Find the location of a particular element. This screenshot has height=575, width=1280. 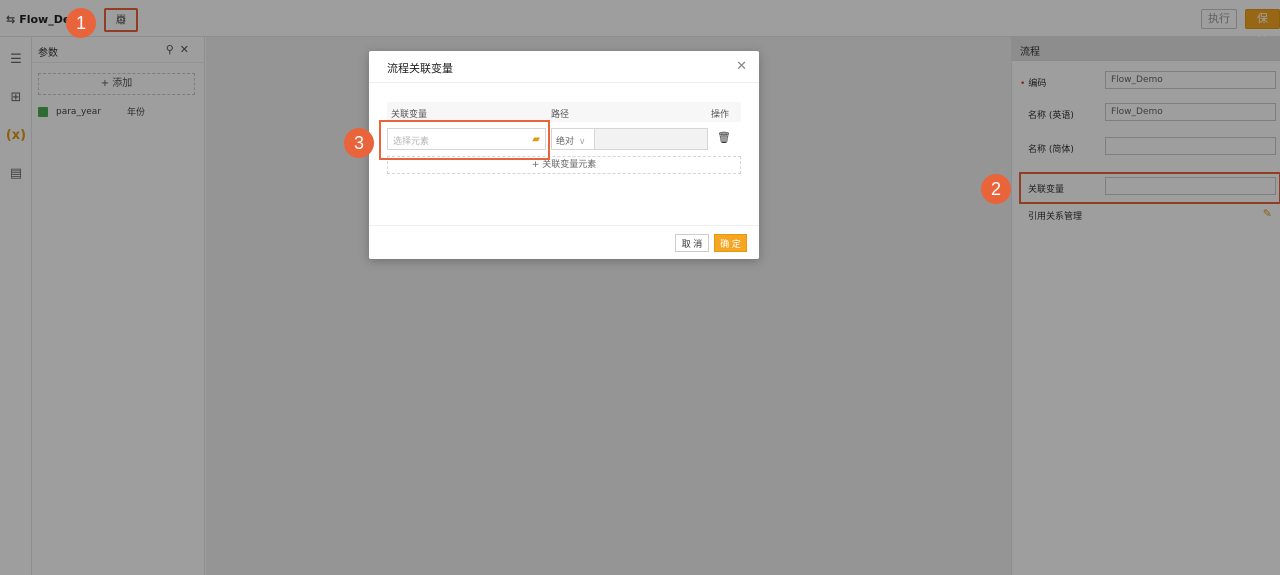

variable-table-header: 关联变量 路径 操作 is located at coordinates (564, 112).